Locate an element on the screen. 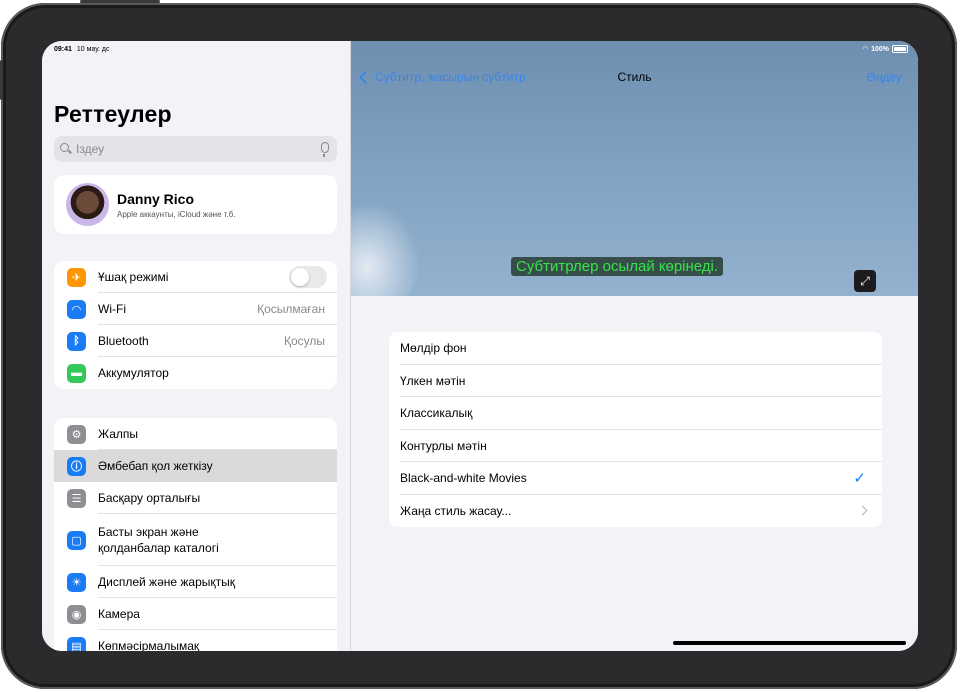 The width and height of the screenshot is (960, 692). profile-subtitle: Apple аккаунты, iCloud және т.б. is located at coordinates (176, 214).